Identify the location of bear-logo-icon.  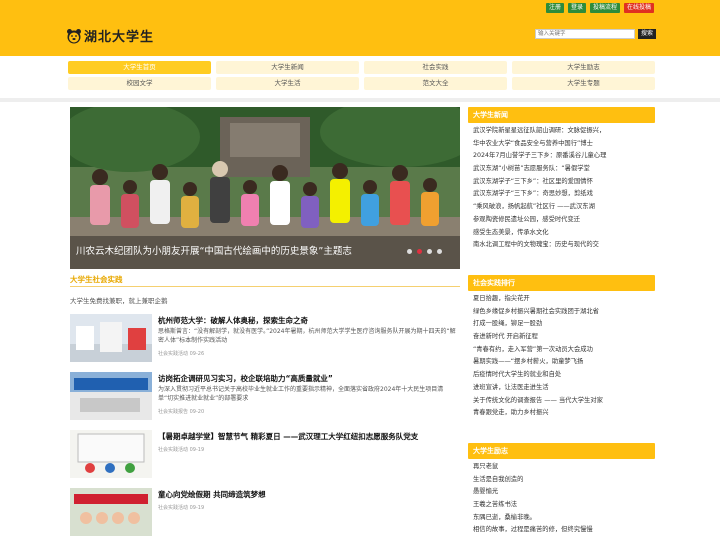
(74, 35).